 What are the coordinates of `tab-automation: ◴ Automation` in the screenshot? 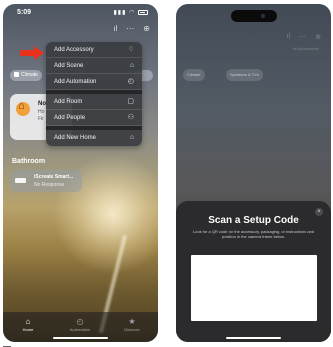 It's located at (80, 324).